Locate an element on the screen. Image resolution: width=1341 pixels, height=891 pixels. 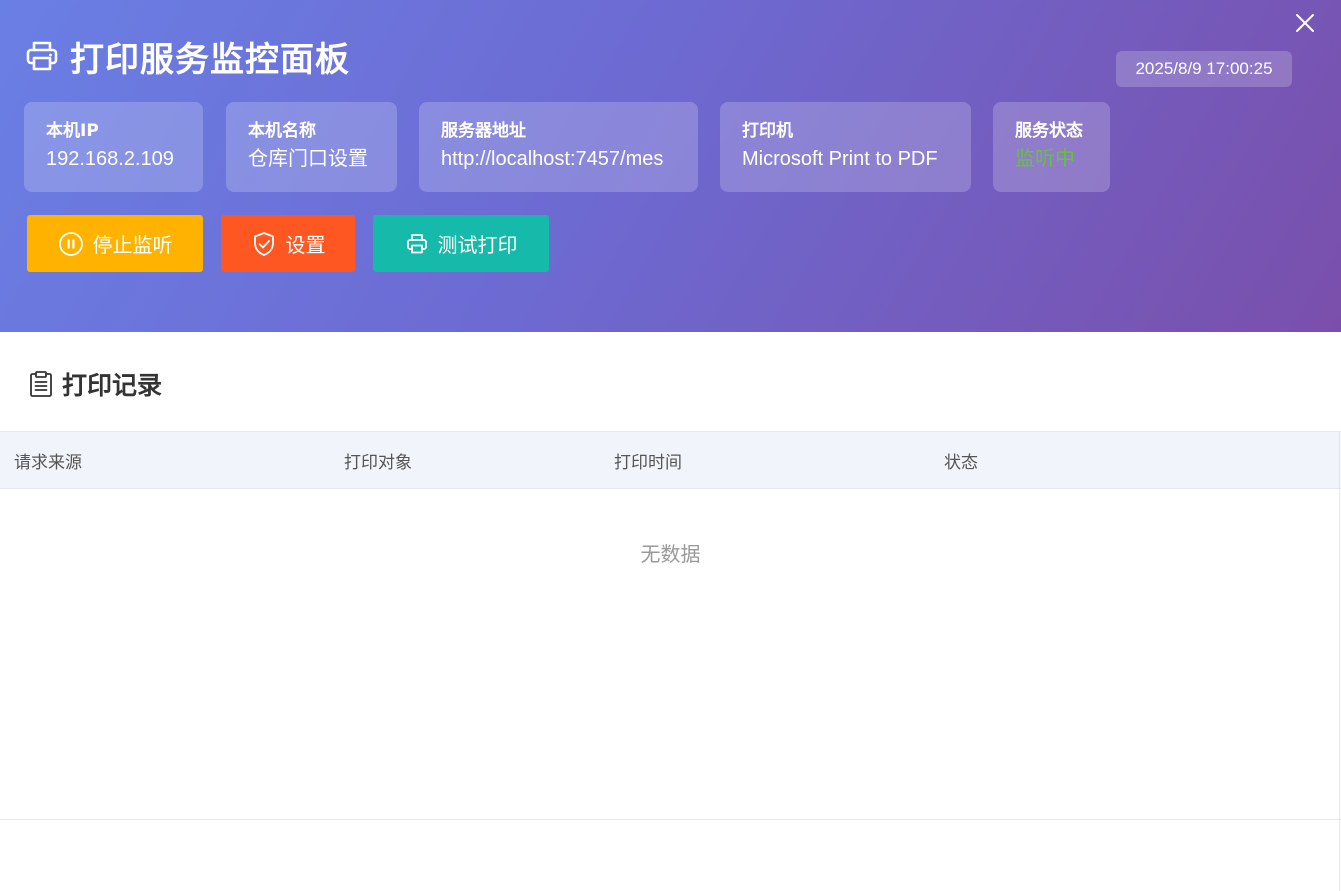
stop-listening-button: 停止监听 is located at coordinates (115, 243).